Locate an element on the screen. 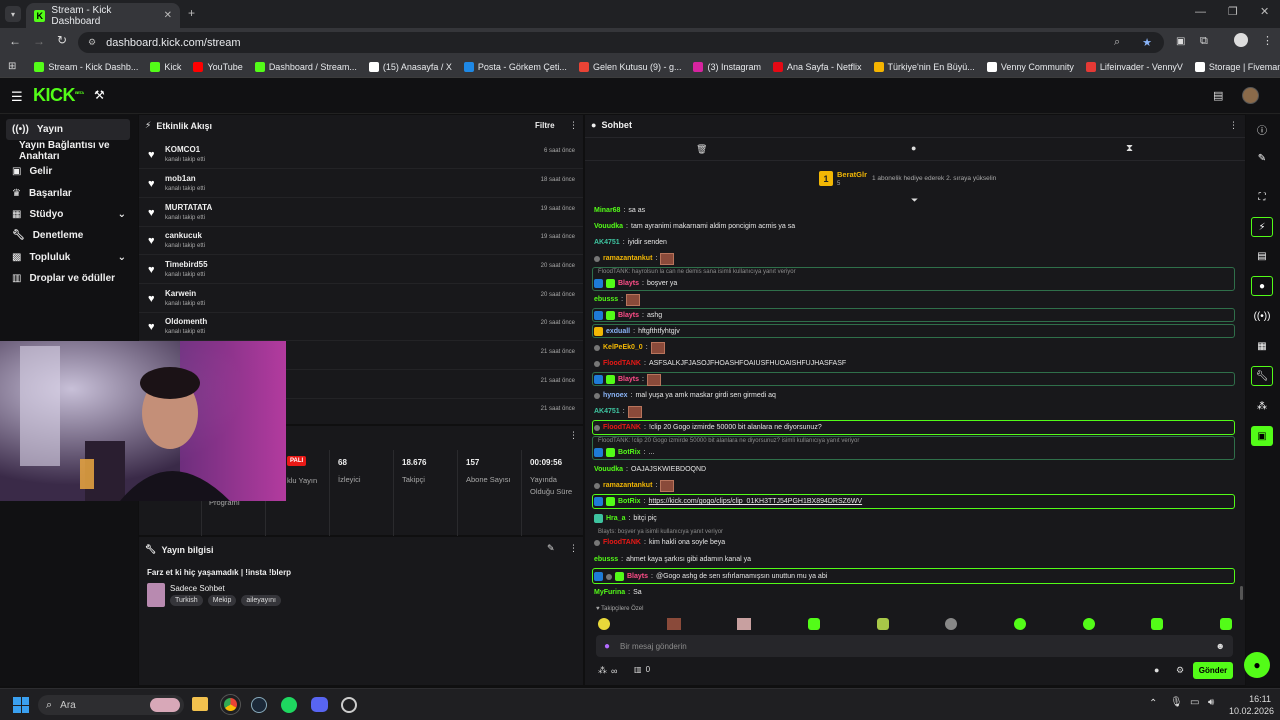 Image resolution: width=1280 pixels, height=720 pixels. chat-message: Minar68: sa as is located at coordinates (619, 210).